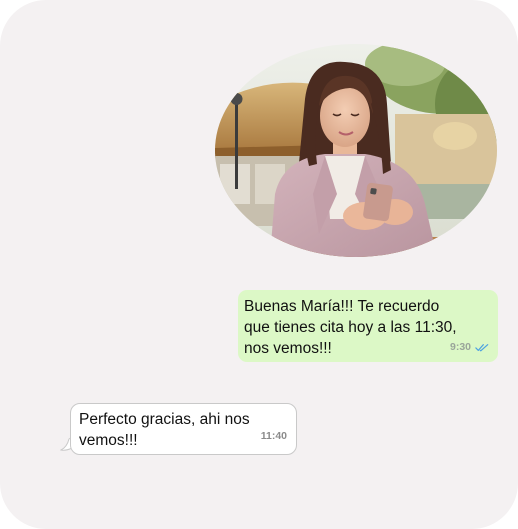 This screenshot has height=529, width=518. I want to click on incoming-message-meta: 11:40, so click(274, 436).